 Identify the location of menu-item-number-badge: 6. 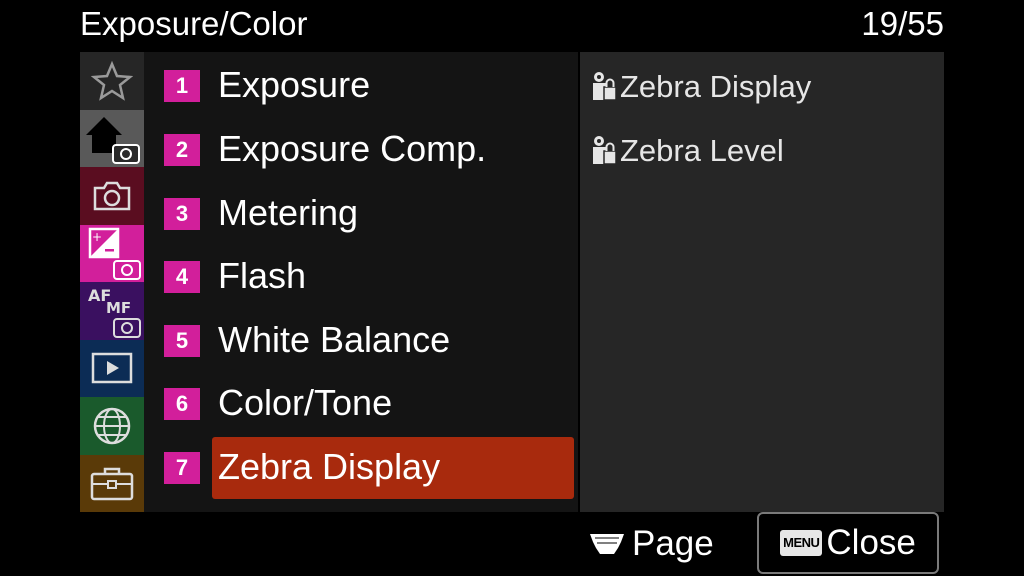
(182, 404).